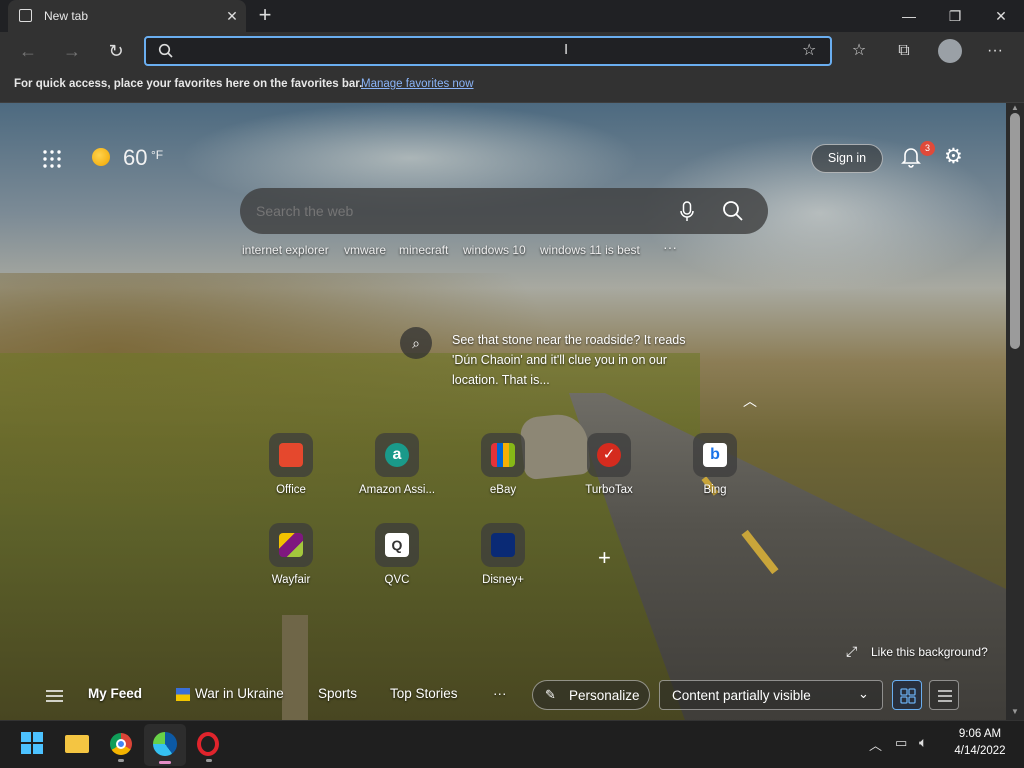 This screenshot has height=768, width=1024. I want to click on shortcut-label: QVC, so click(397, 580).